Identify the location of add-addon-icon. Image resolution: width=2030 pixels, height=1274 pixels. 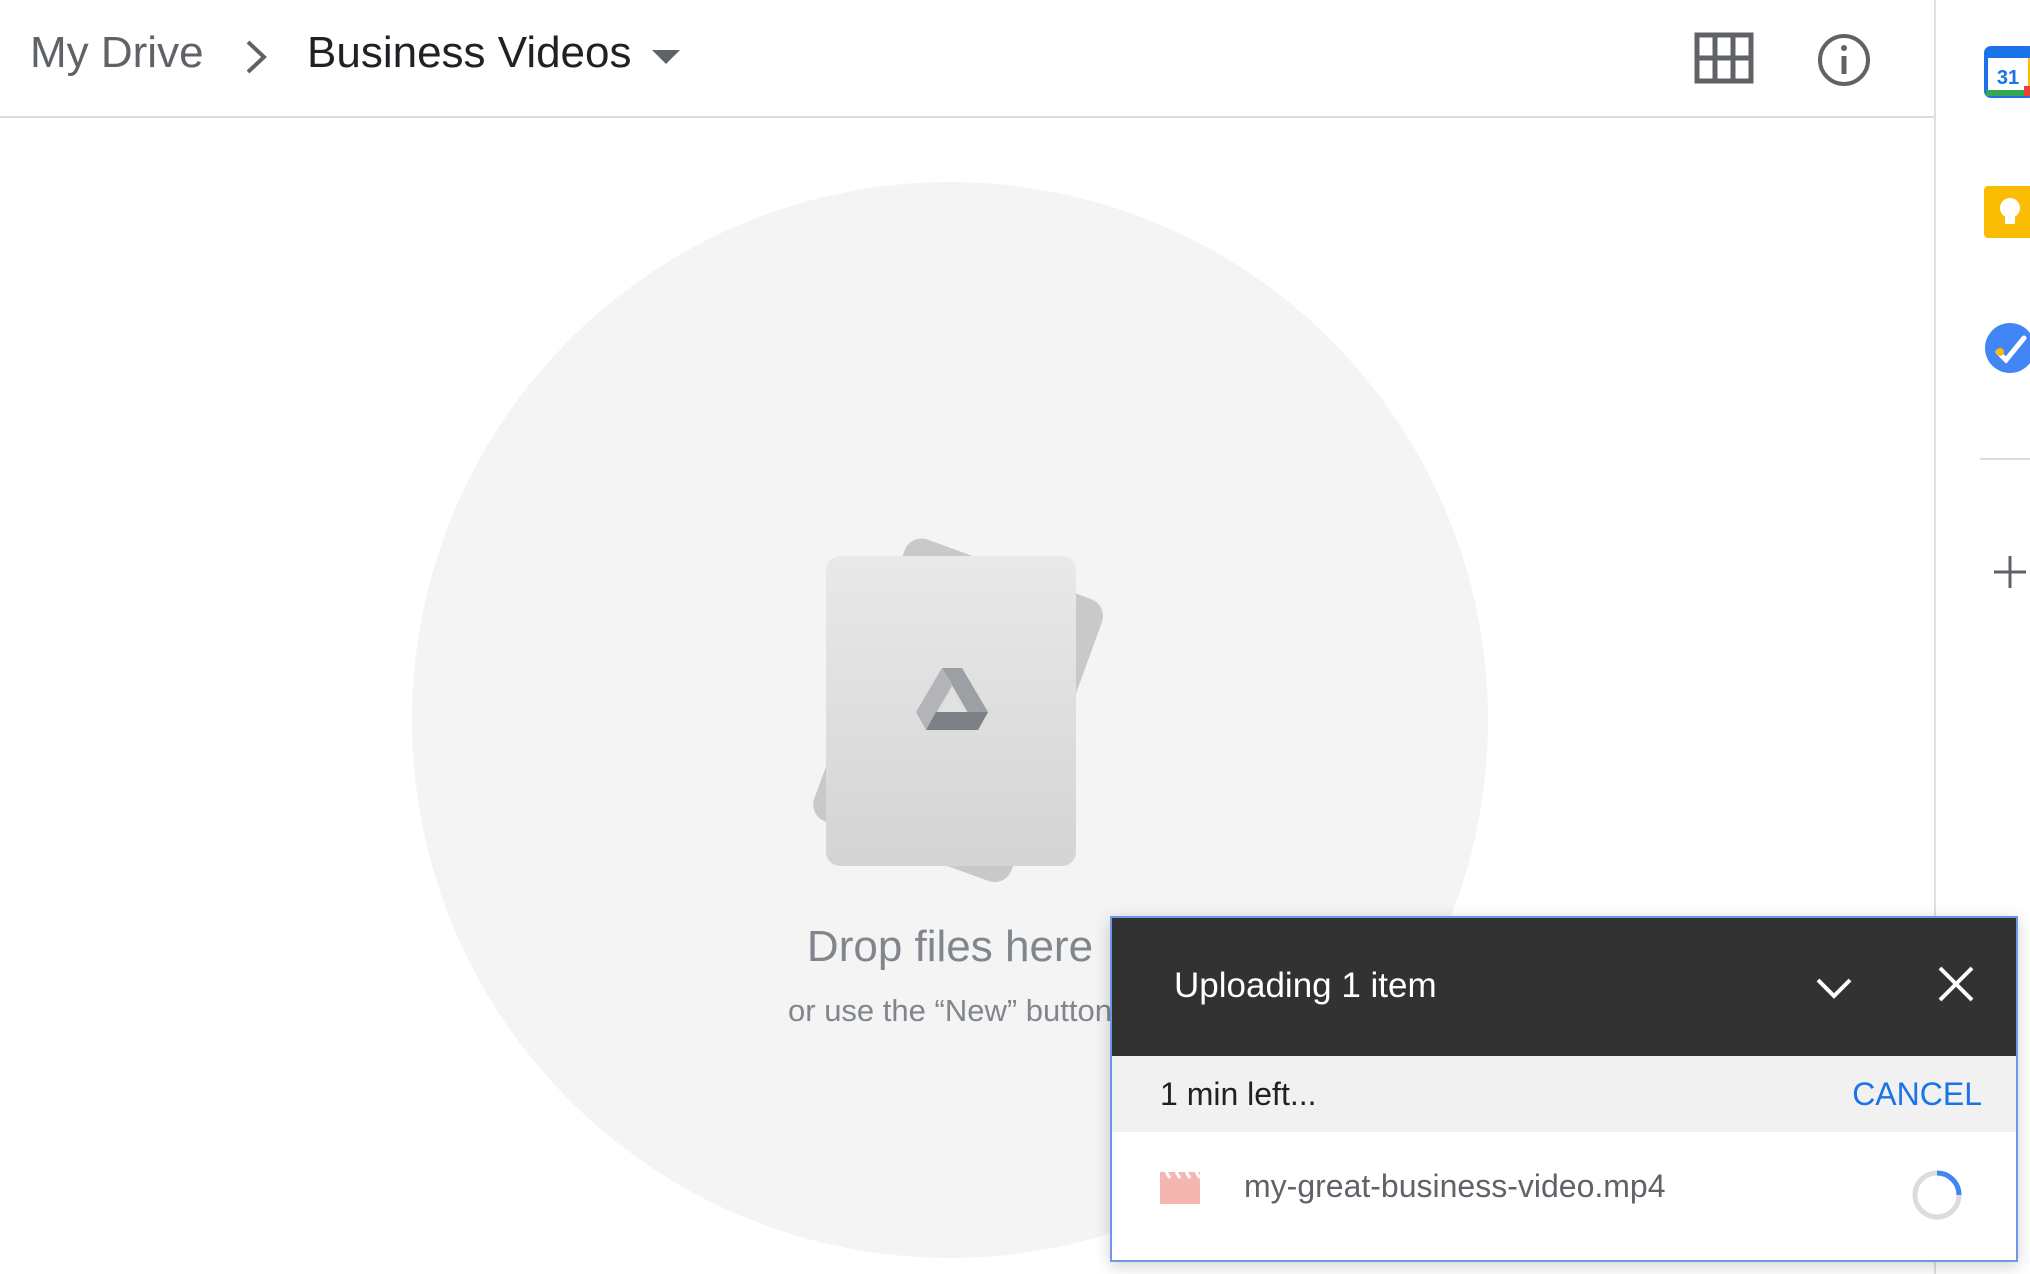
(2010, 572).